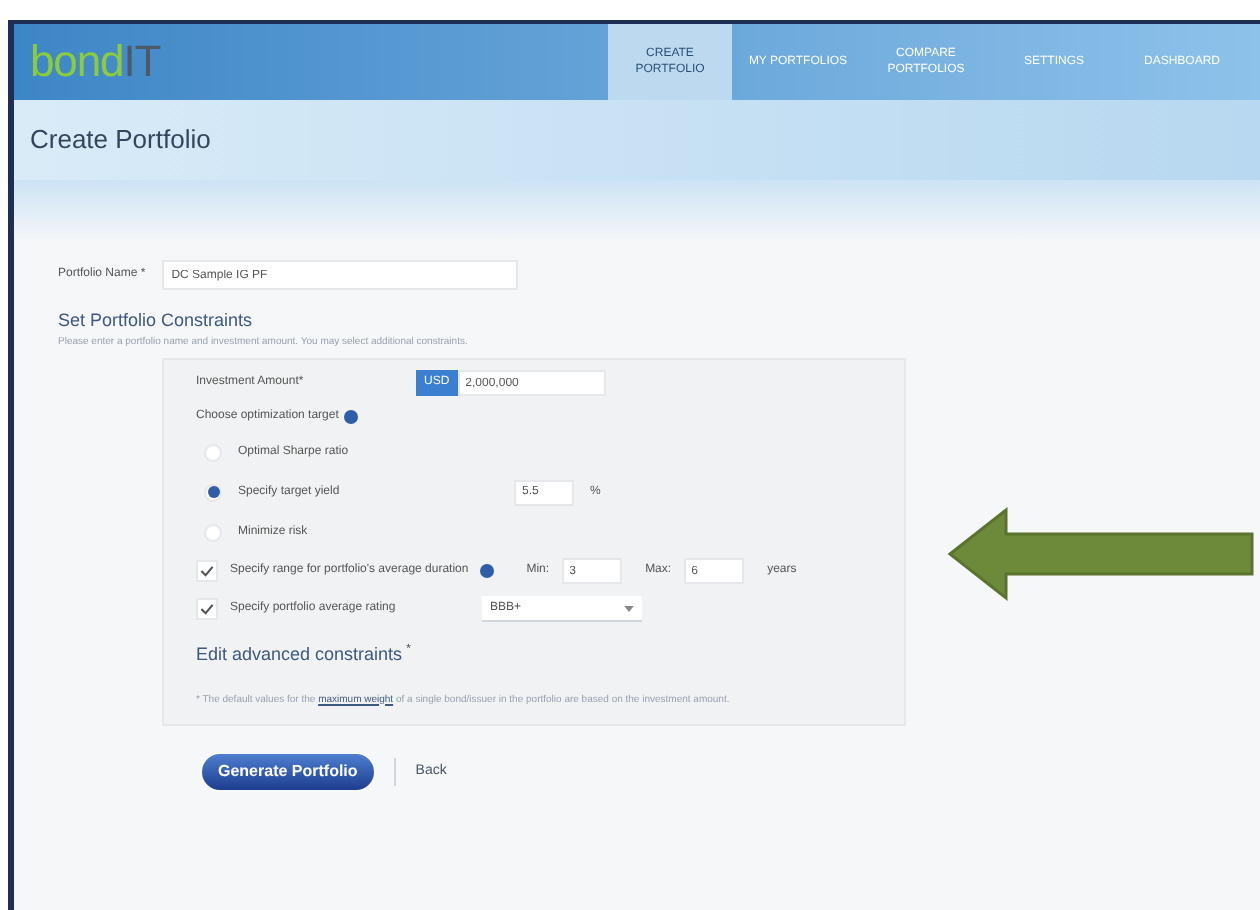 The width and height of the screenshot is (1260, 910). What do you see at coordinates (156, 321) in the screenshot?
I see `section-title: Set Portfolio Constraints` at bounding box center [156, 321].